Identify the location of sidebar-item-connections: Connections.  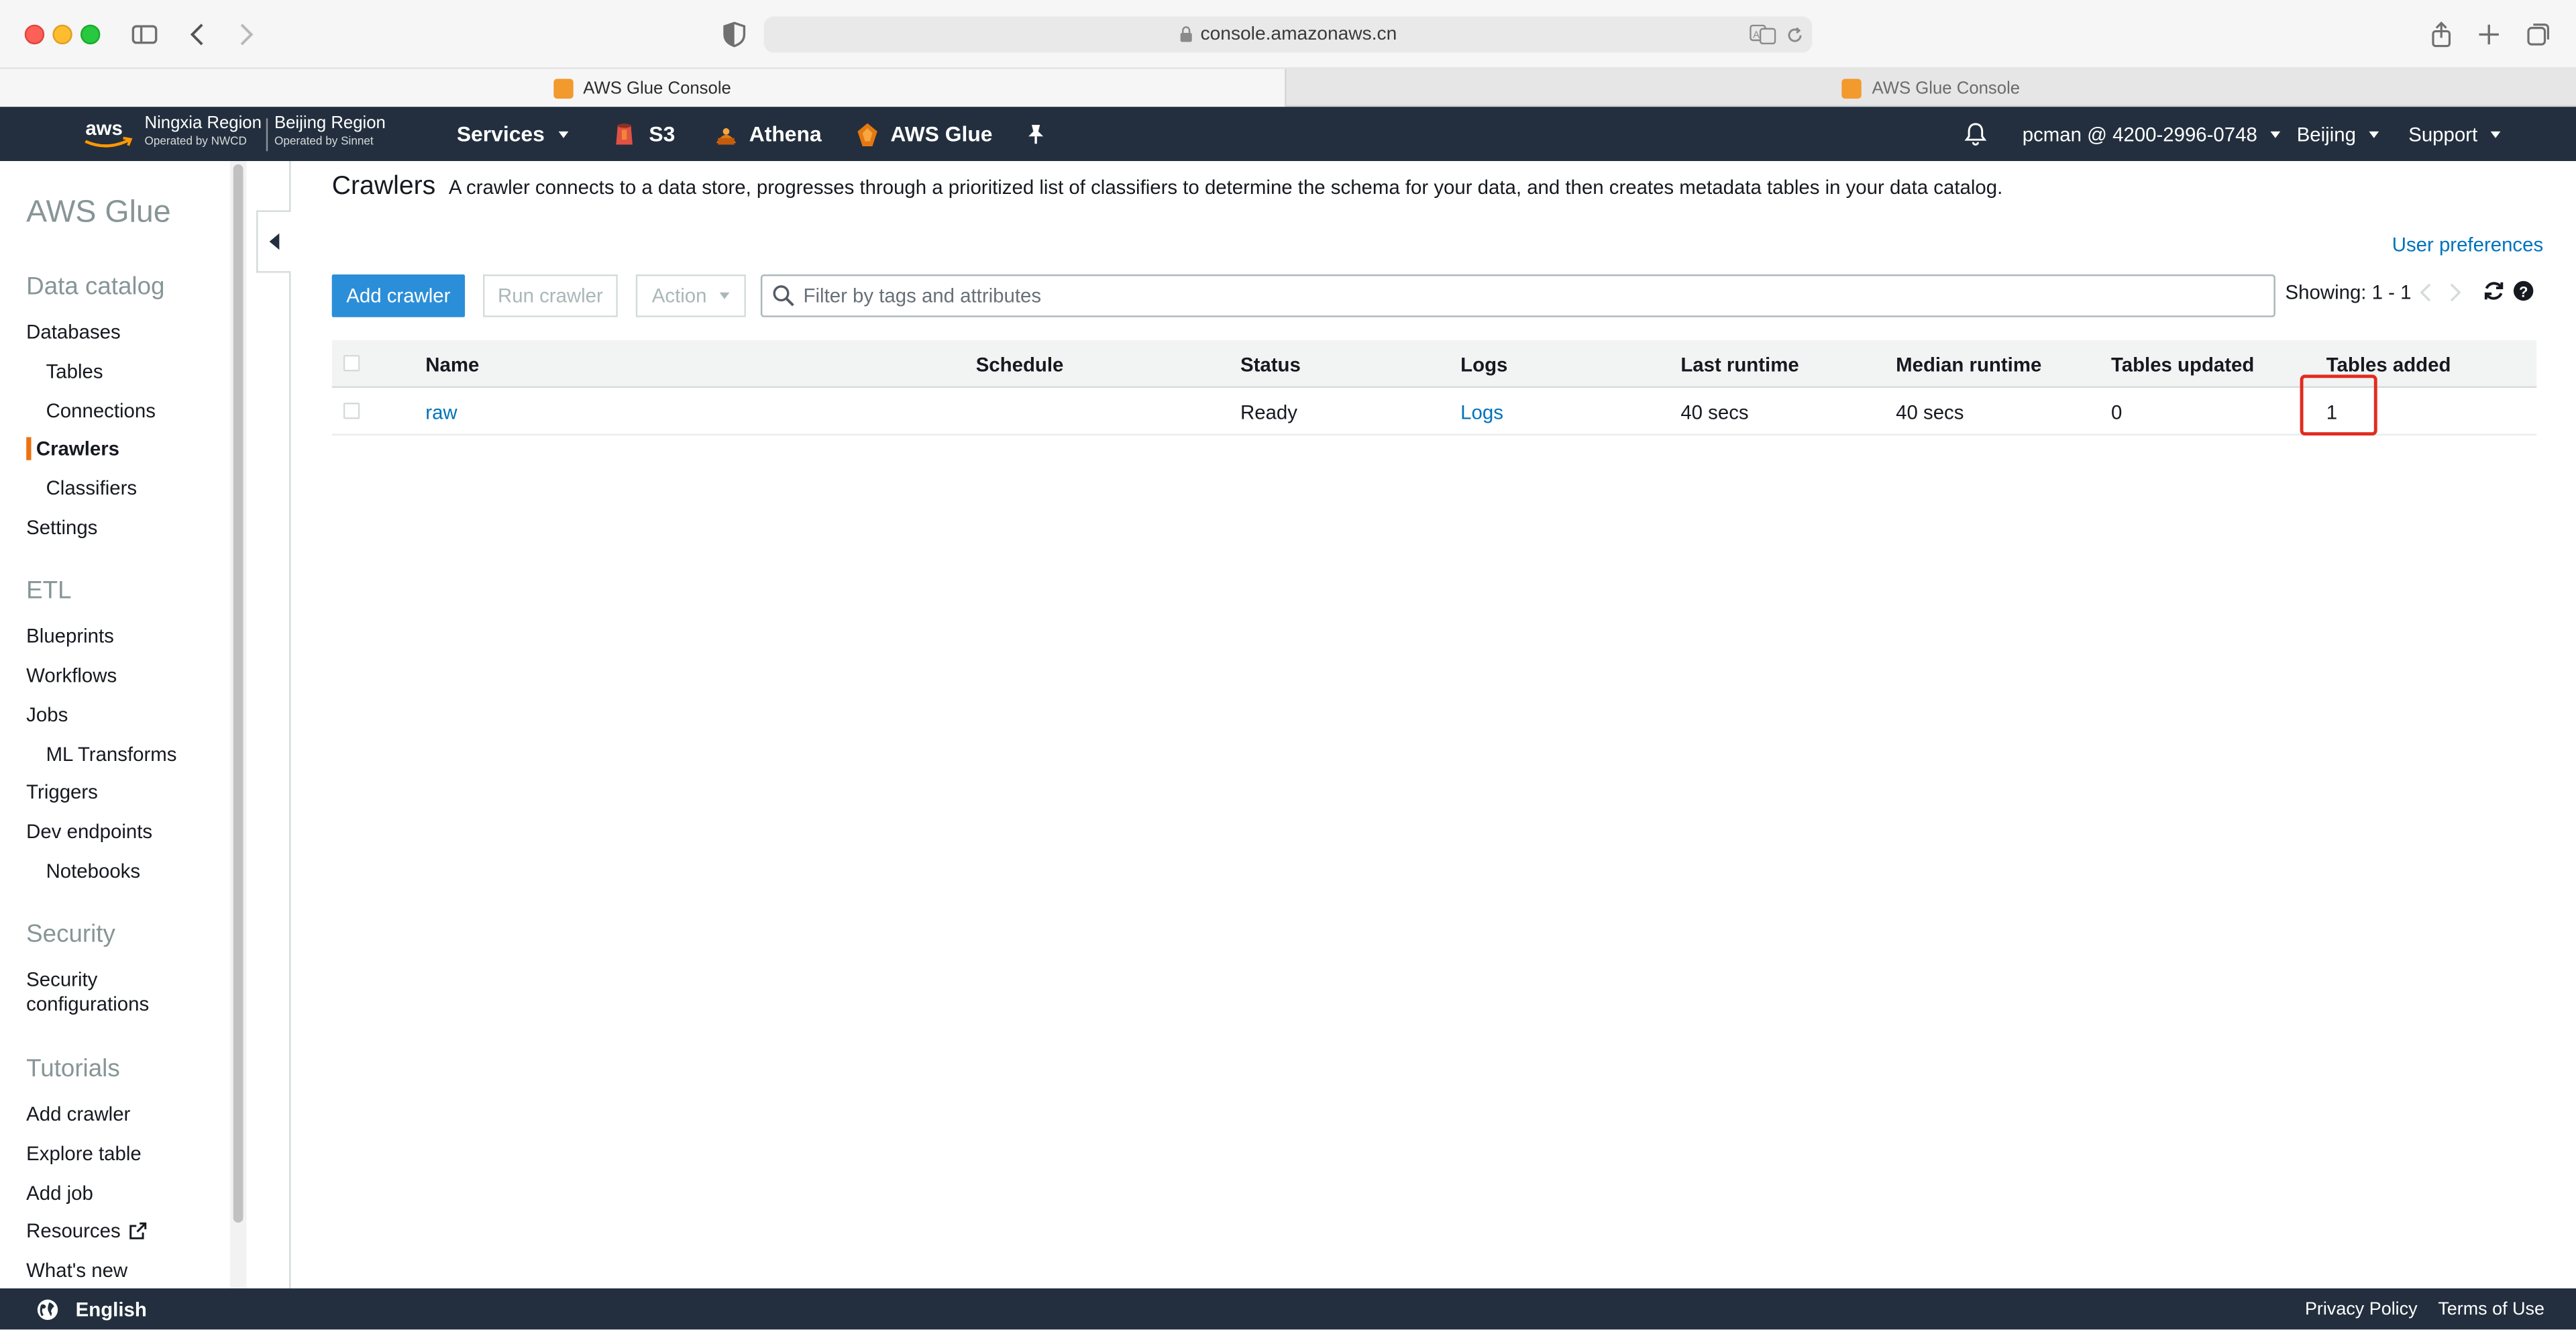
(101, 410).